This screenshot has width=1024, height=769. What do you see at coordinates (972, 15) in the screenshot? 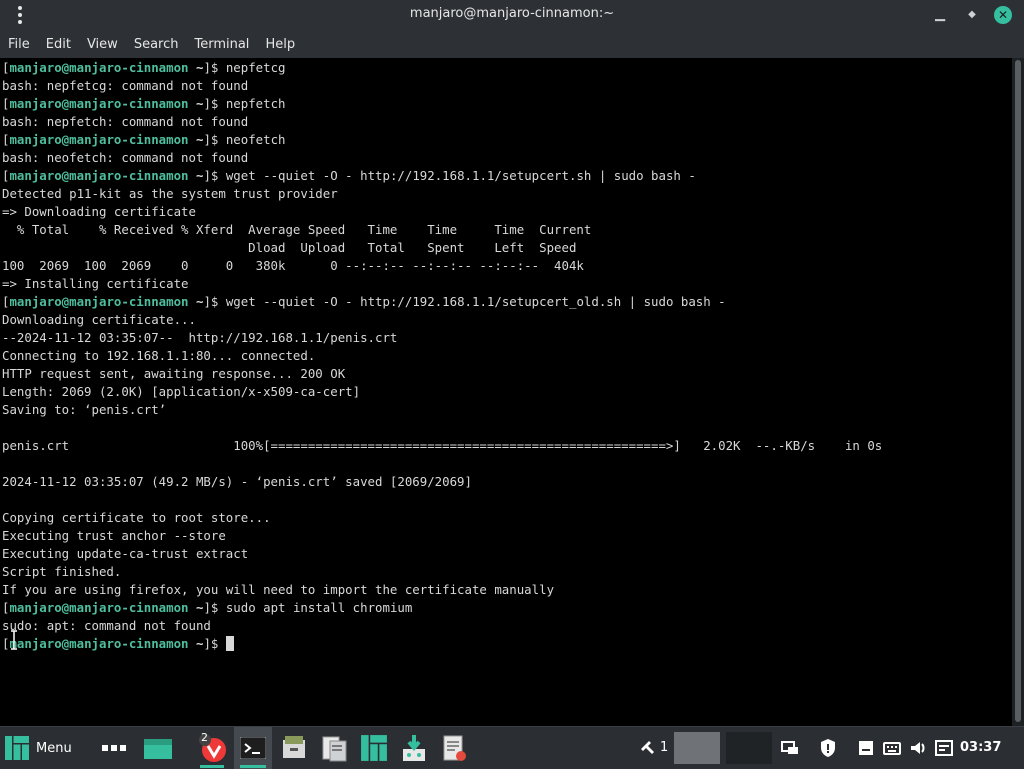
I see `maximize-icon: ◆` at bounding box center [972, 15].